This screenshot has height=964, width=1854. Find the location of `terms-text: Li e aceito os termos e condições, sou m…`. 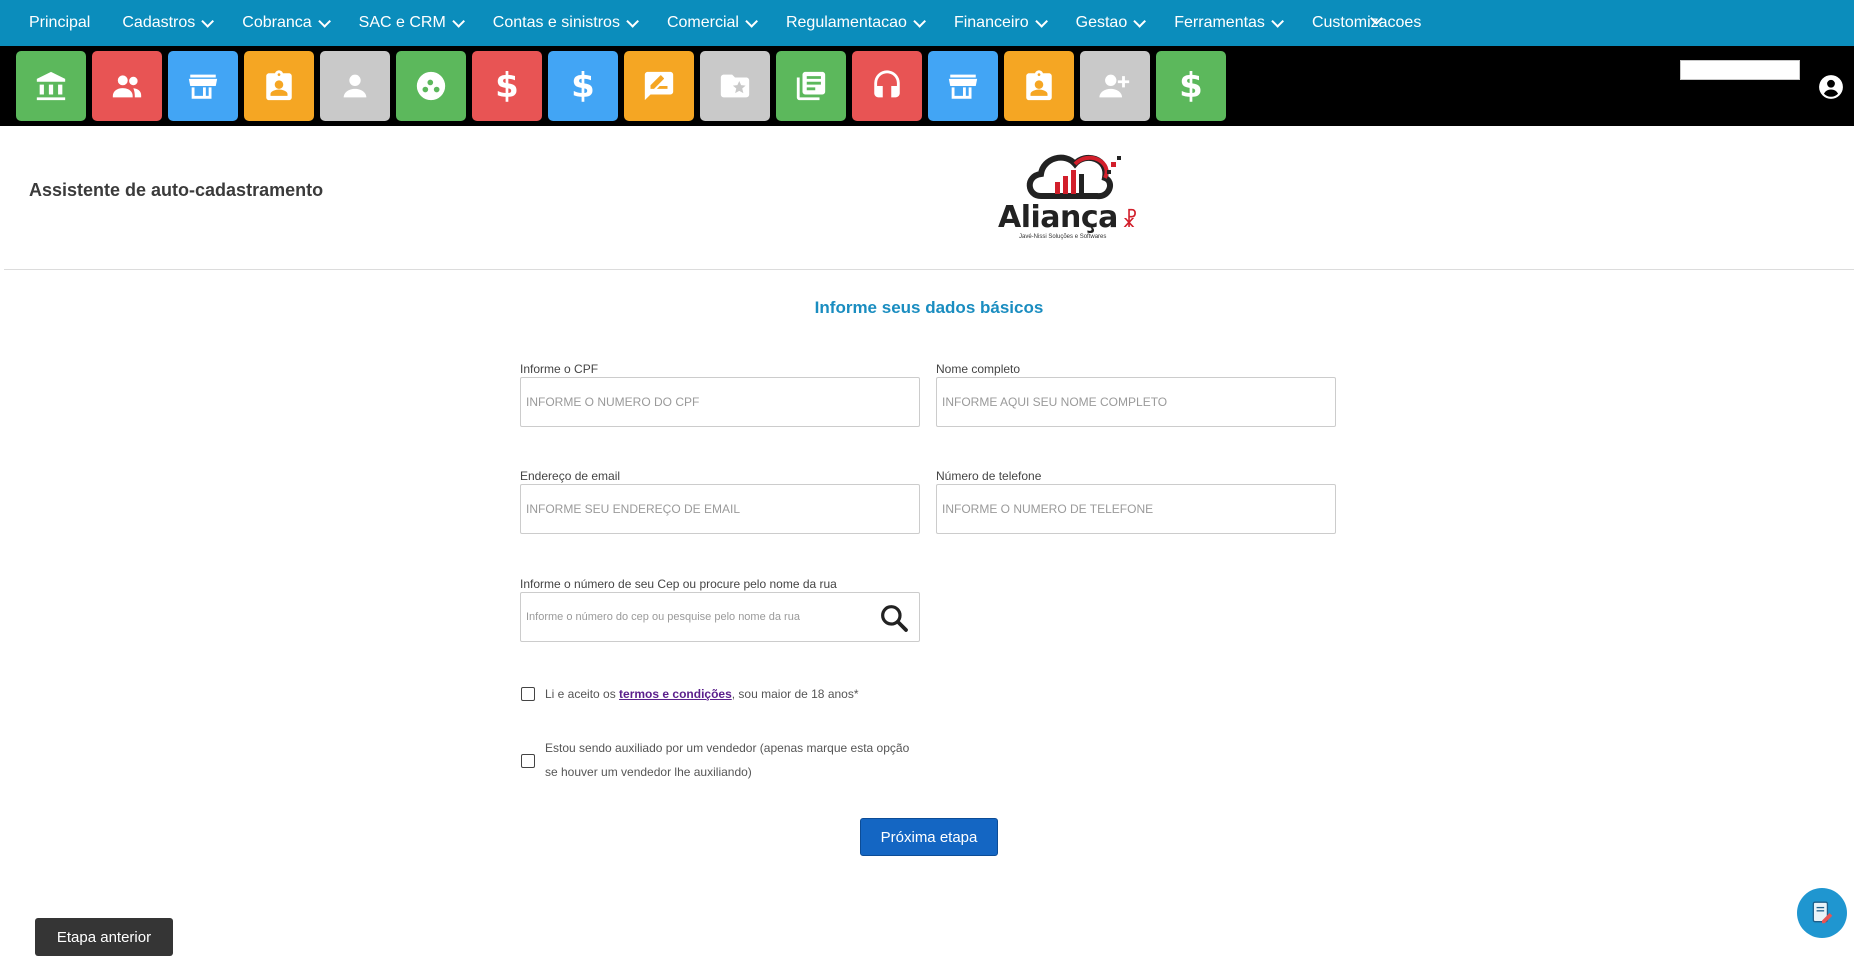

terms-text: Li e aceito os termos e condições, sou m… is located at coordinates (702, 694).